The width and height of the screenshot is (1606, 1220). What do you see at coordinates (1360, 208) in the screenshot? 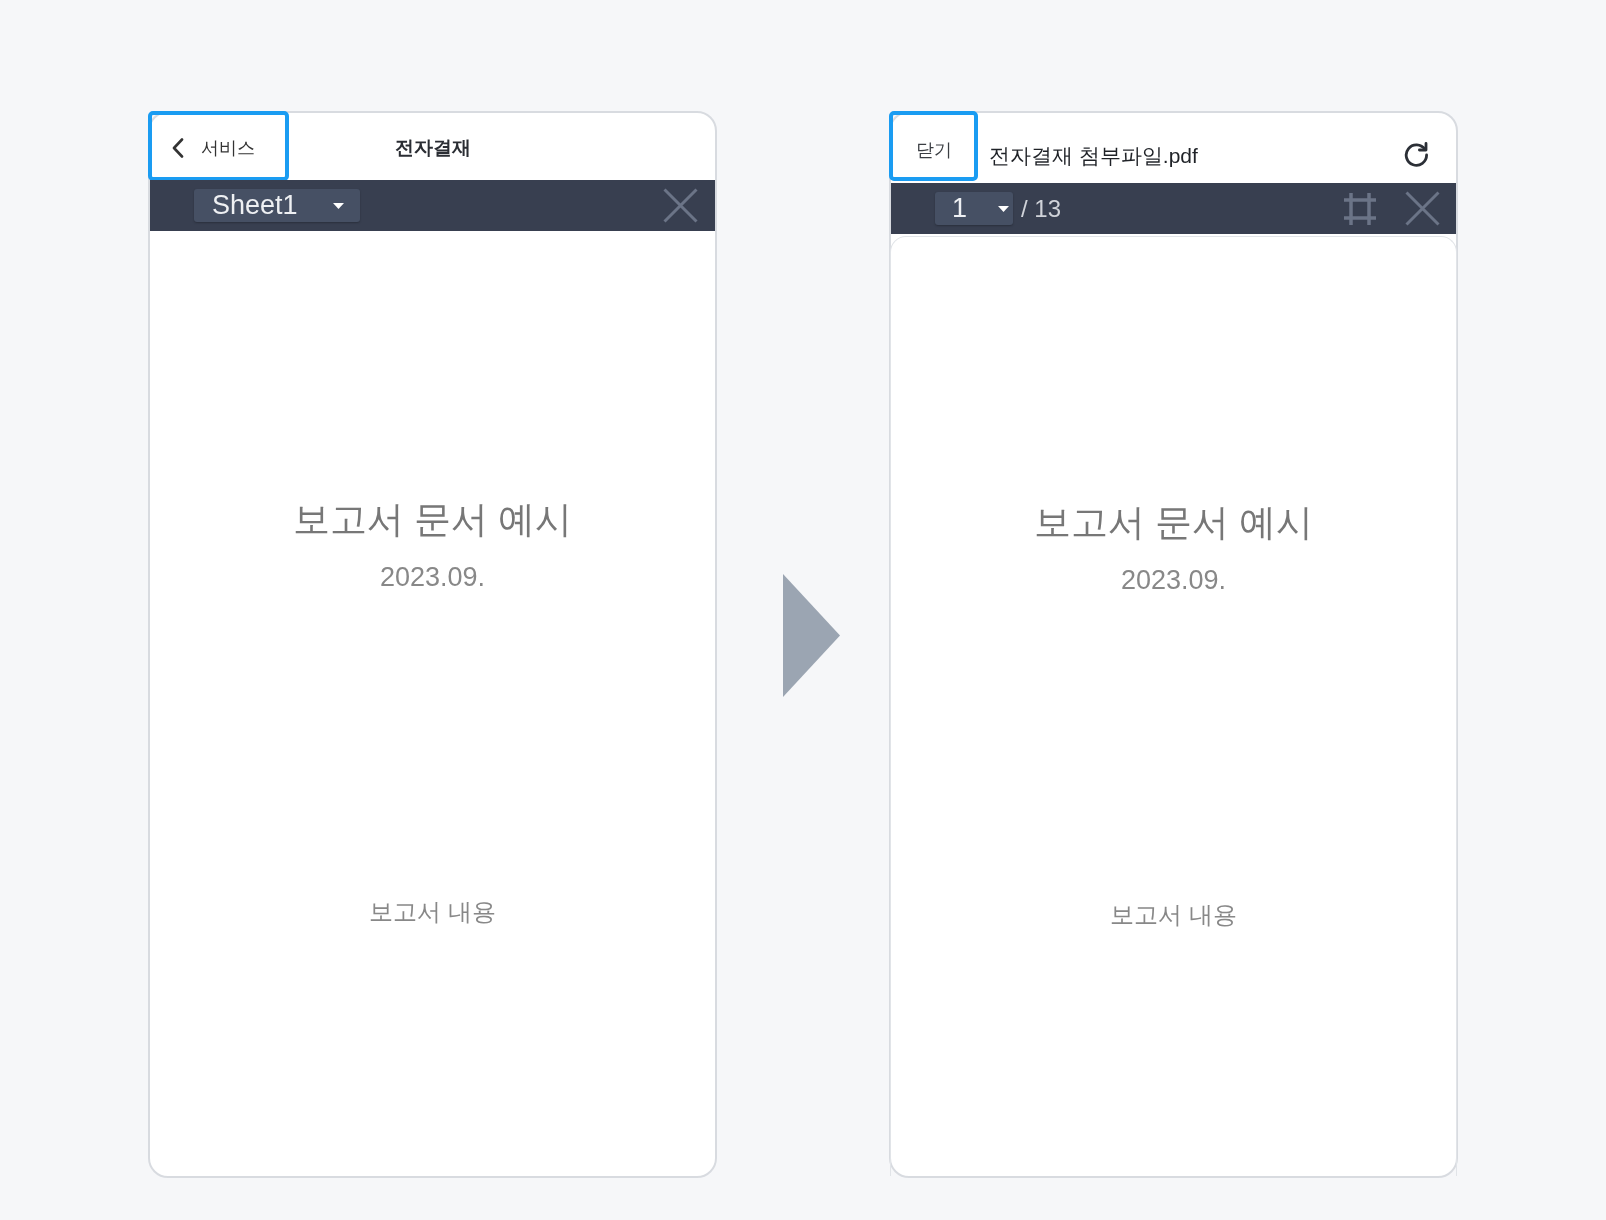
I see `crop-icon` at bounding box center [1360, 208].